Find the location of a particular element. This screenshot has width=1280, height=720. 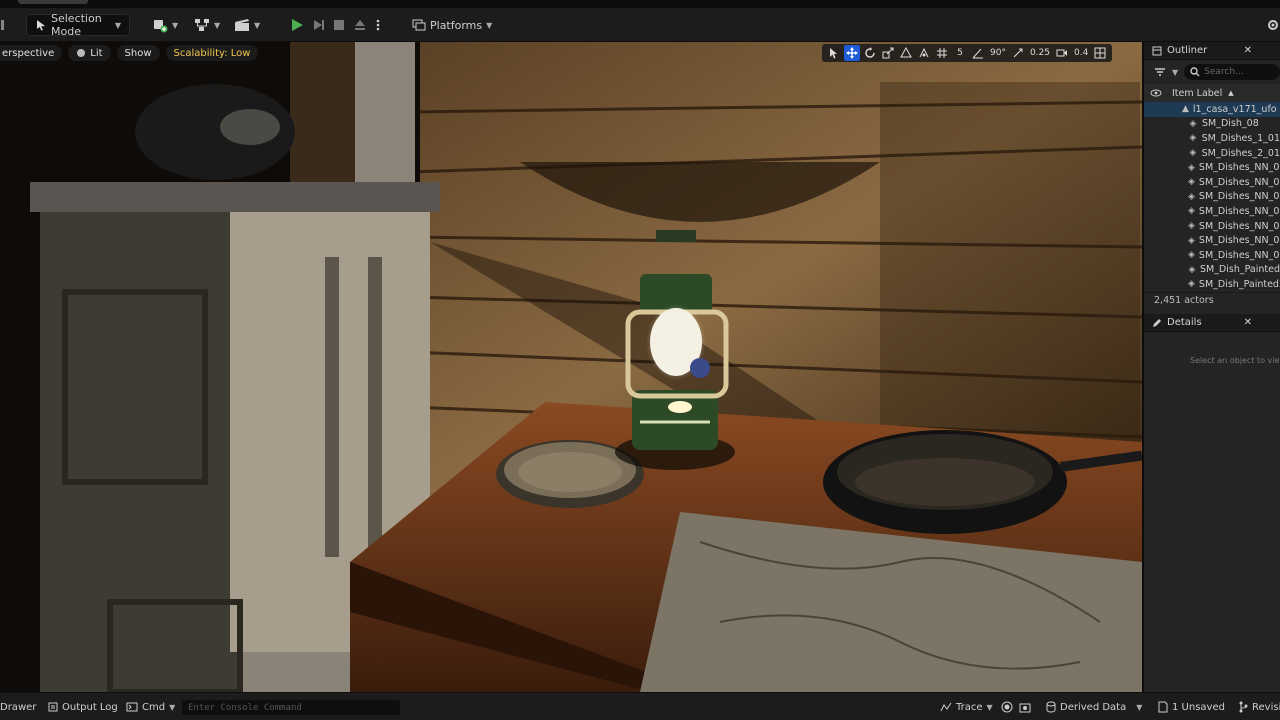

outliner-item: ◈ SM_Dish_08 is located at coordinates (1212, 124).